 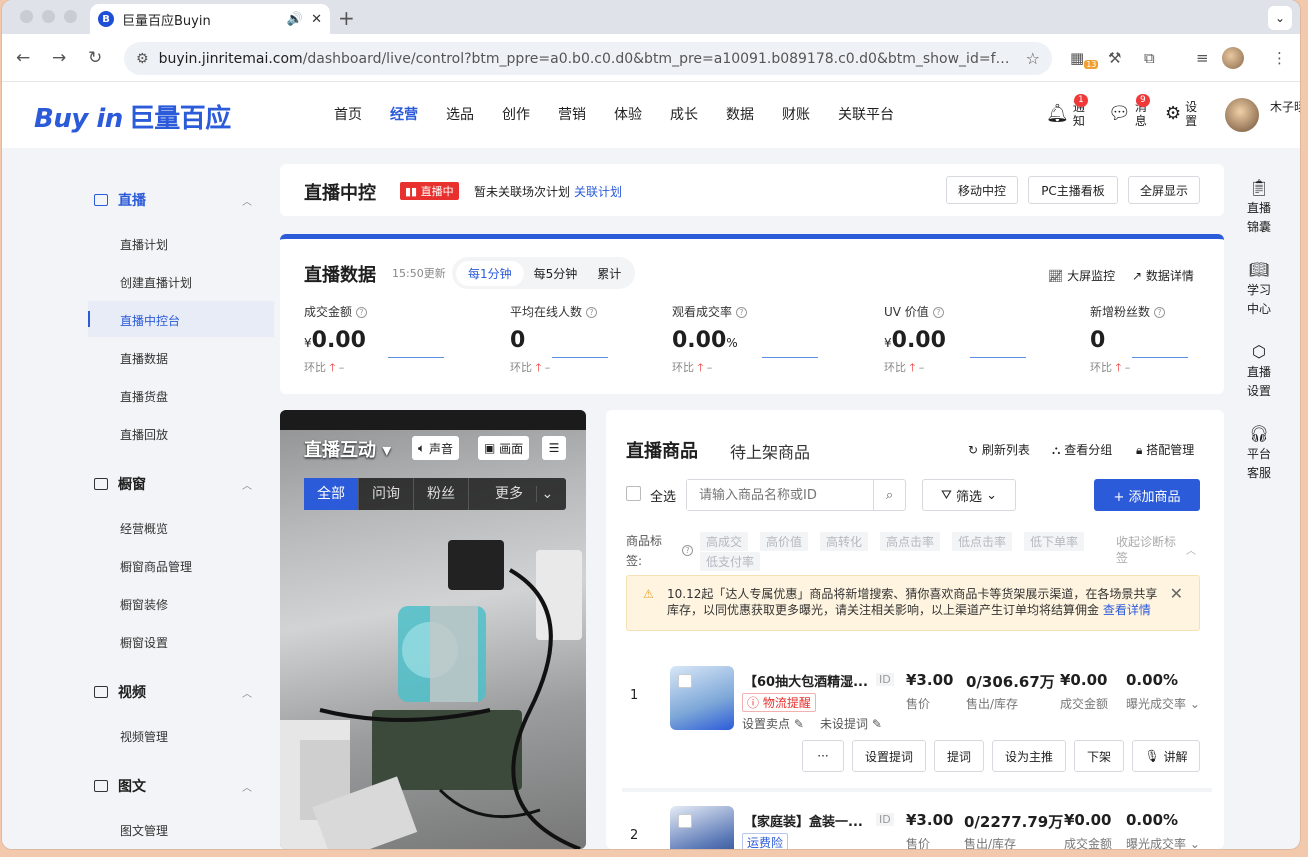 What do you see at coordinates (517, 494) in the screenshot?
I see `tab-more: 更多 ⌄` at bounding box center [517, 494].